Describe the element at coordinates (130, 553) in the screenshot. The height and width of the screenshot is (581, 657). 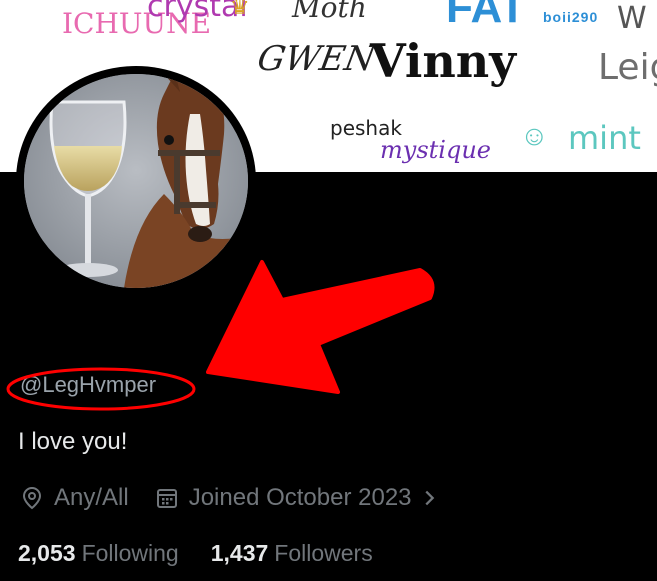
I see `following-label: Following` at that location.